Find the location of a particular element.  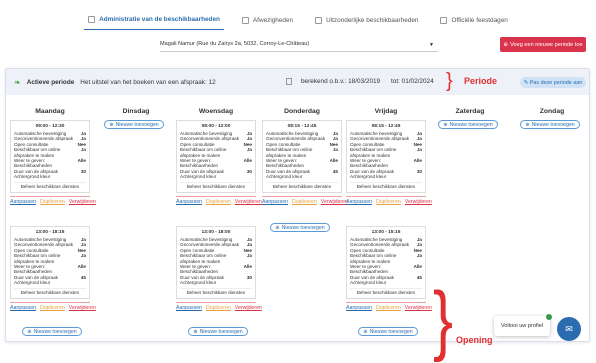

leaf-icon: ❧ is located at coordinates (17, 82).